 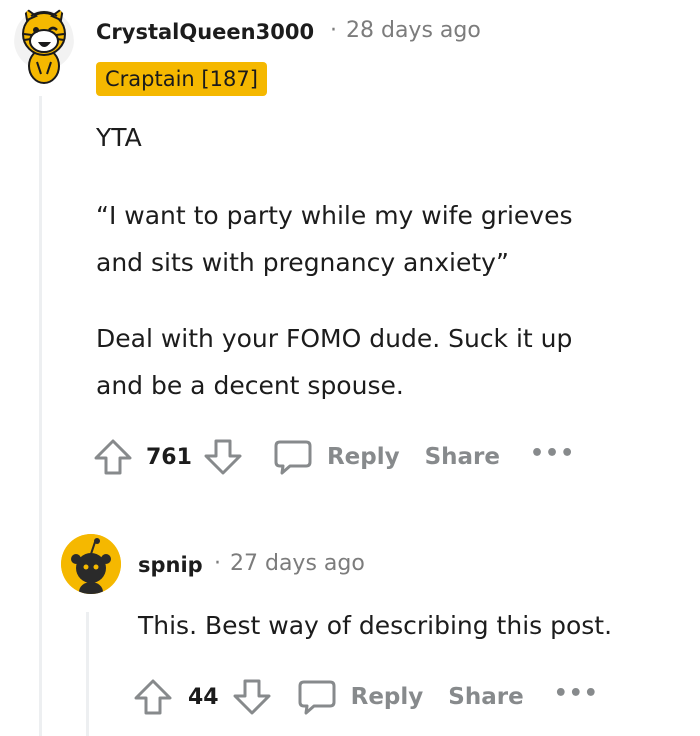 What do you see at coordinates (302, 262) in the screenshot?
I see `comment-body-line: and sits with pregnancy anxiety”` at bounding box center [302, 262].